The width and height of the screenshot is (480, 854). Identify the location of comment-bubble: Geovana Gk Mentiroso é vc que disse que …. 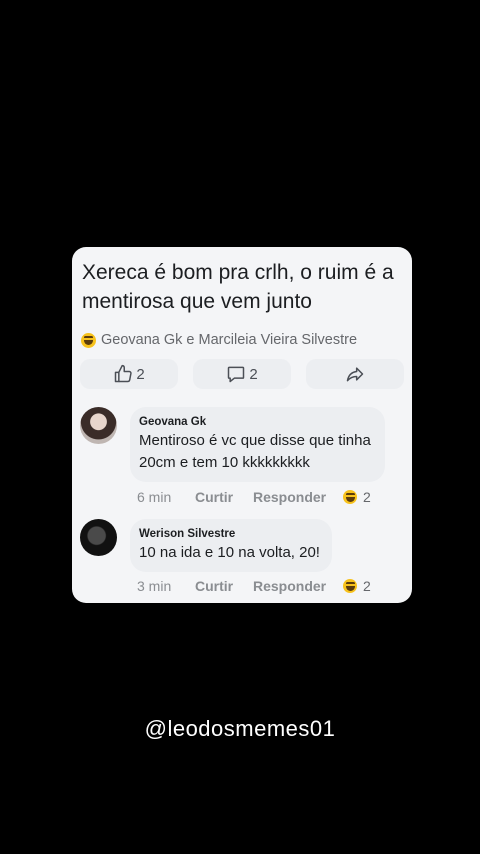
(257, 444).